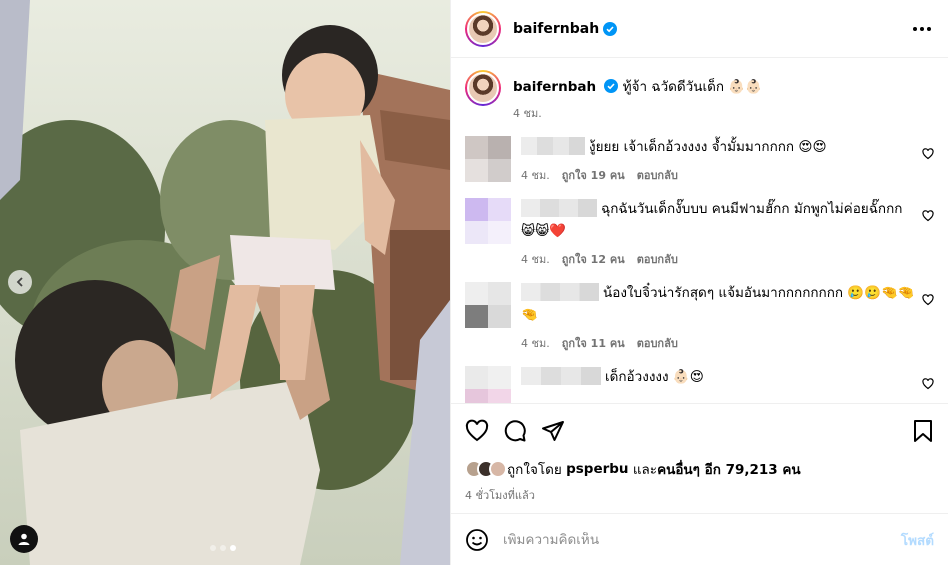 The image size is (948, 565). Describe the element at coordinates (692, 87) in the screenshot. I see `caption-text: ทู้จ้า ฉวัดดีวันเด็ก 👶🏻👶🏻` at that location.